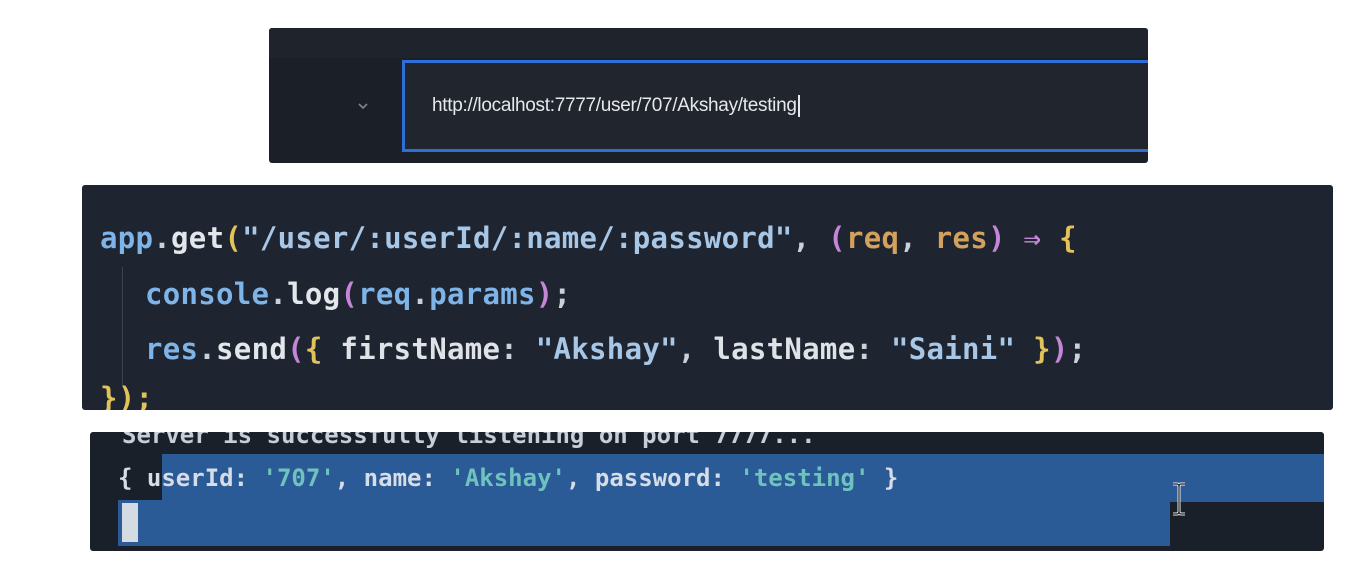  What do you see at coordinates (784, 349) in the screenshot?
I see `token-key: lastName` at bounding box center [784, 349].